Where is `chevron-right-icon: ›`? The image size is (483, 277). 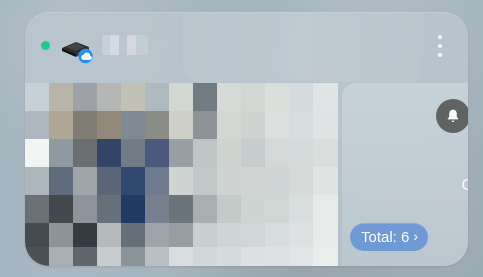
chevron-right-icon: › is located at coordinates (416, 236).